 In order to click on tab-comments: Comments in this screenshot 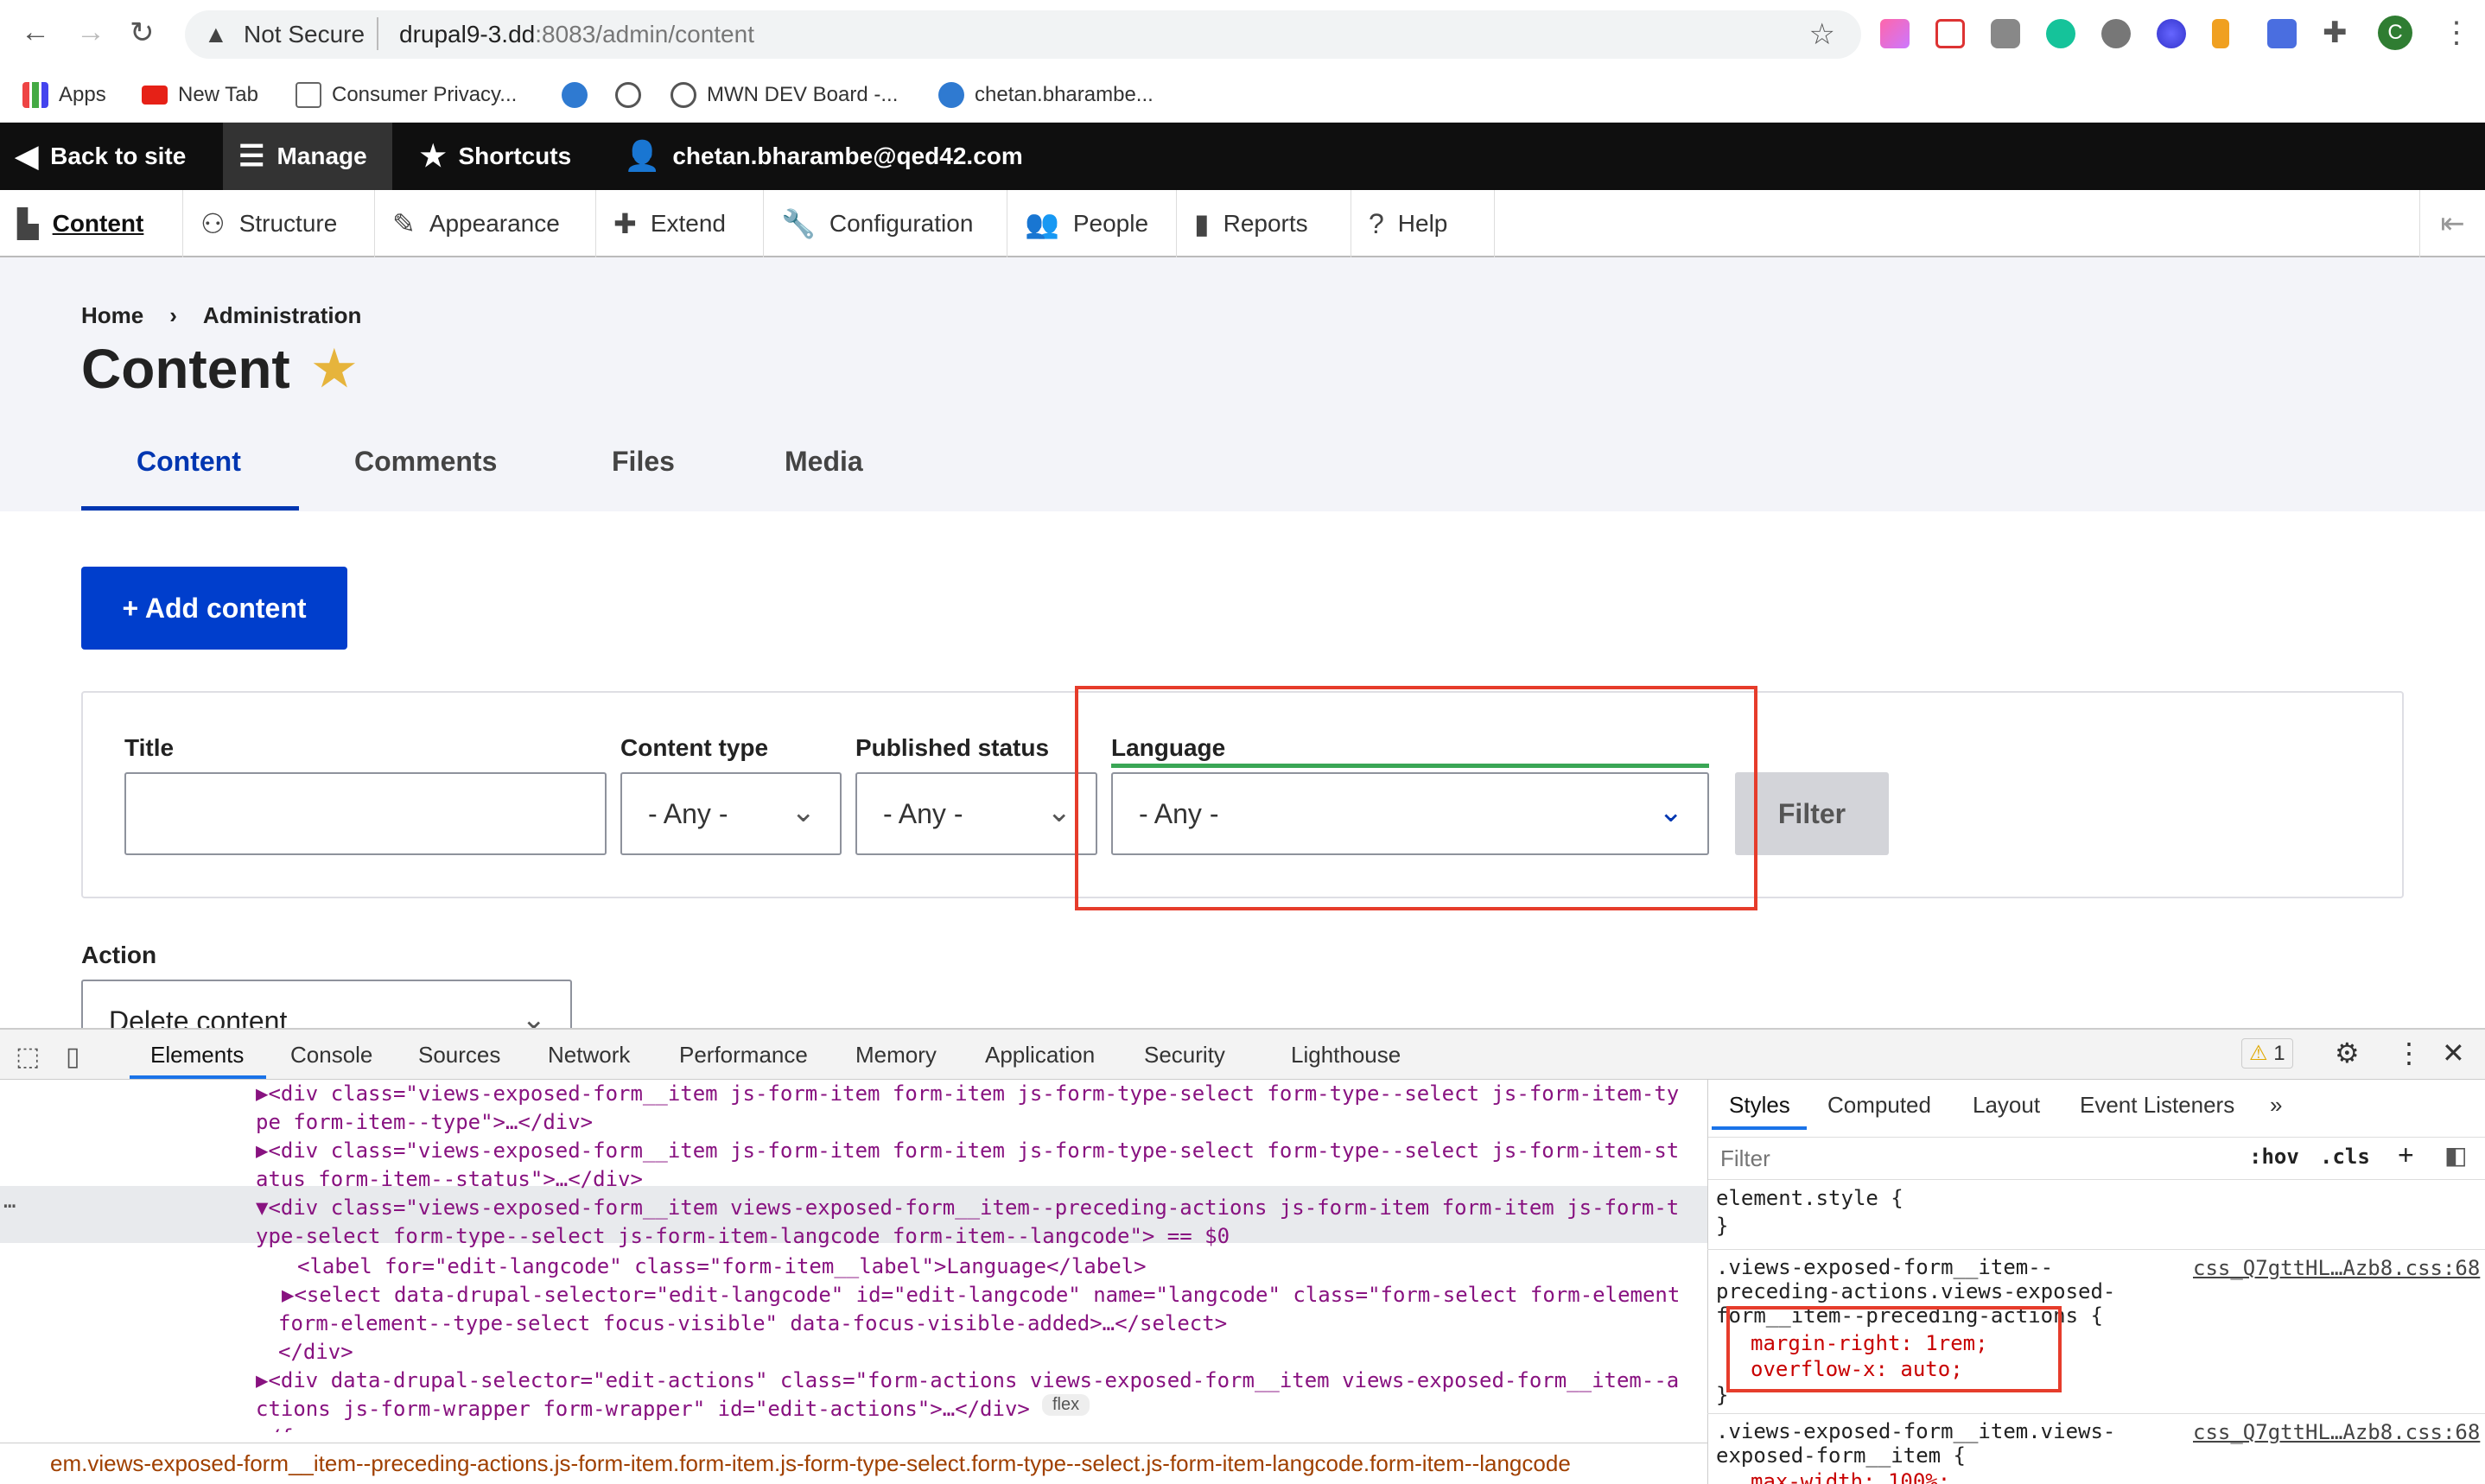, I will do `click(426, 462)`.